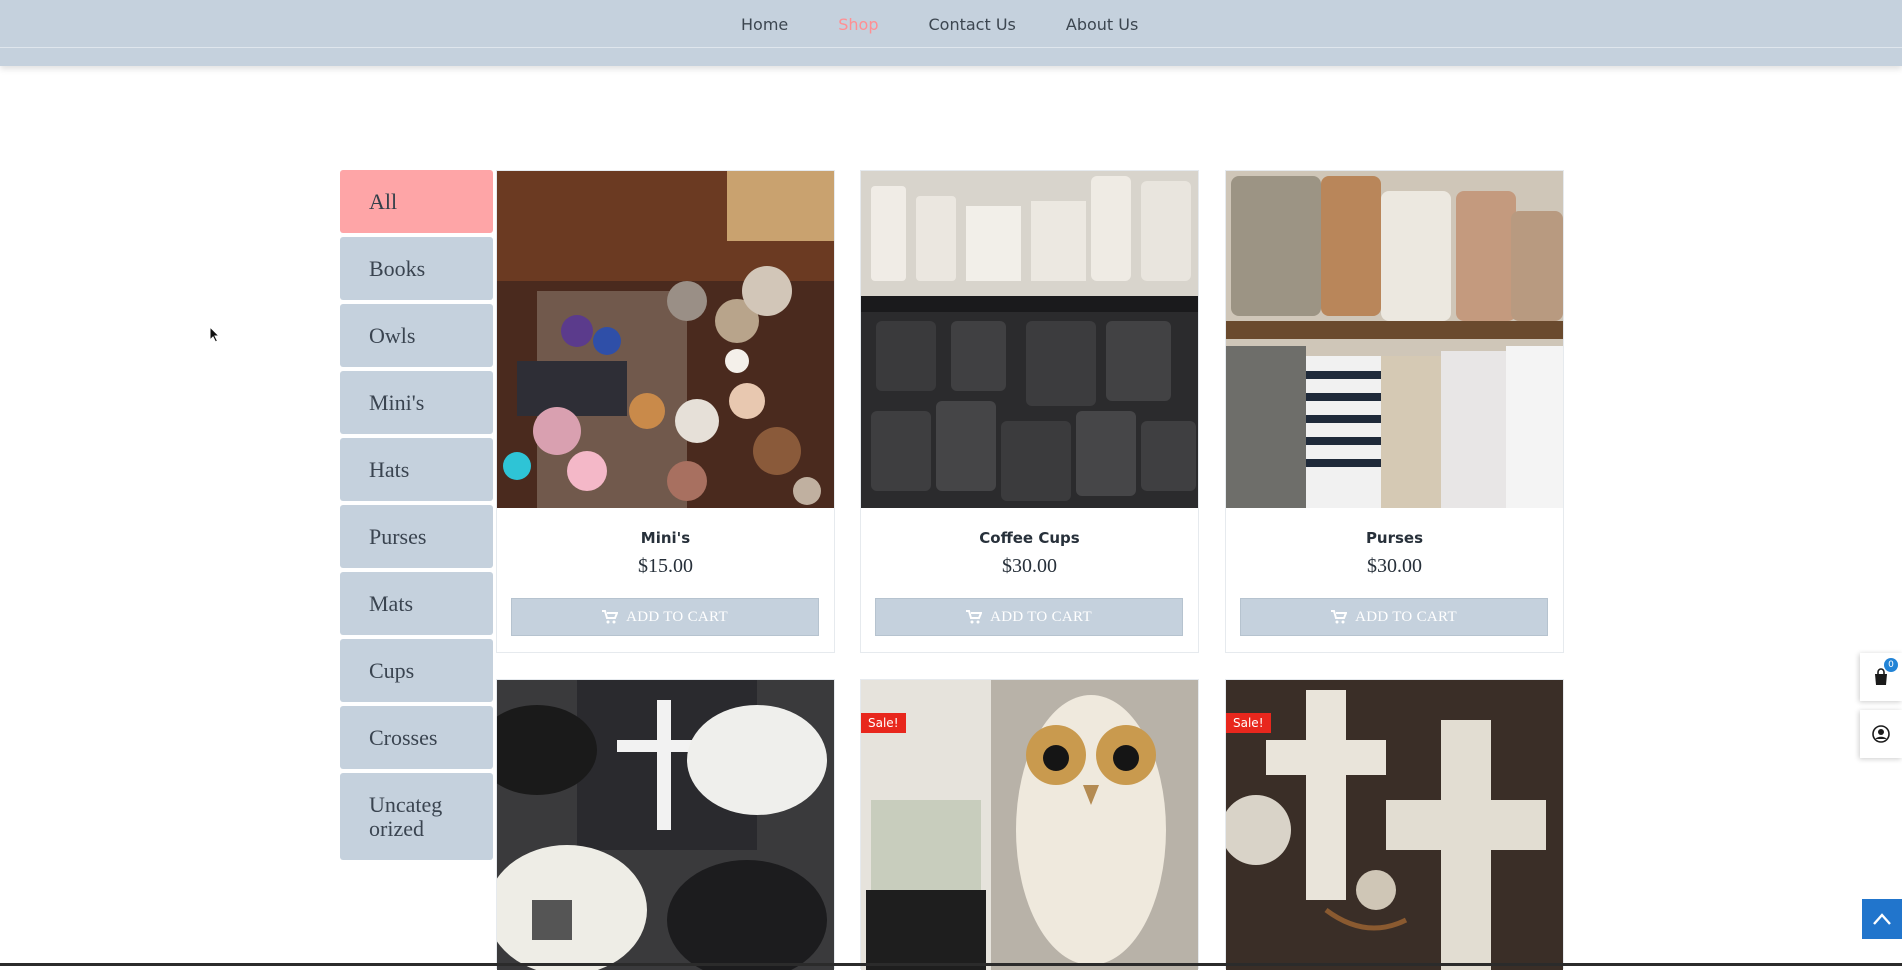 The height and width of the screenshot is (970, 1902). I want to click on category-crosses: Crosses, so click(416, 737).